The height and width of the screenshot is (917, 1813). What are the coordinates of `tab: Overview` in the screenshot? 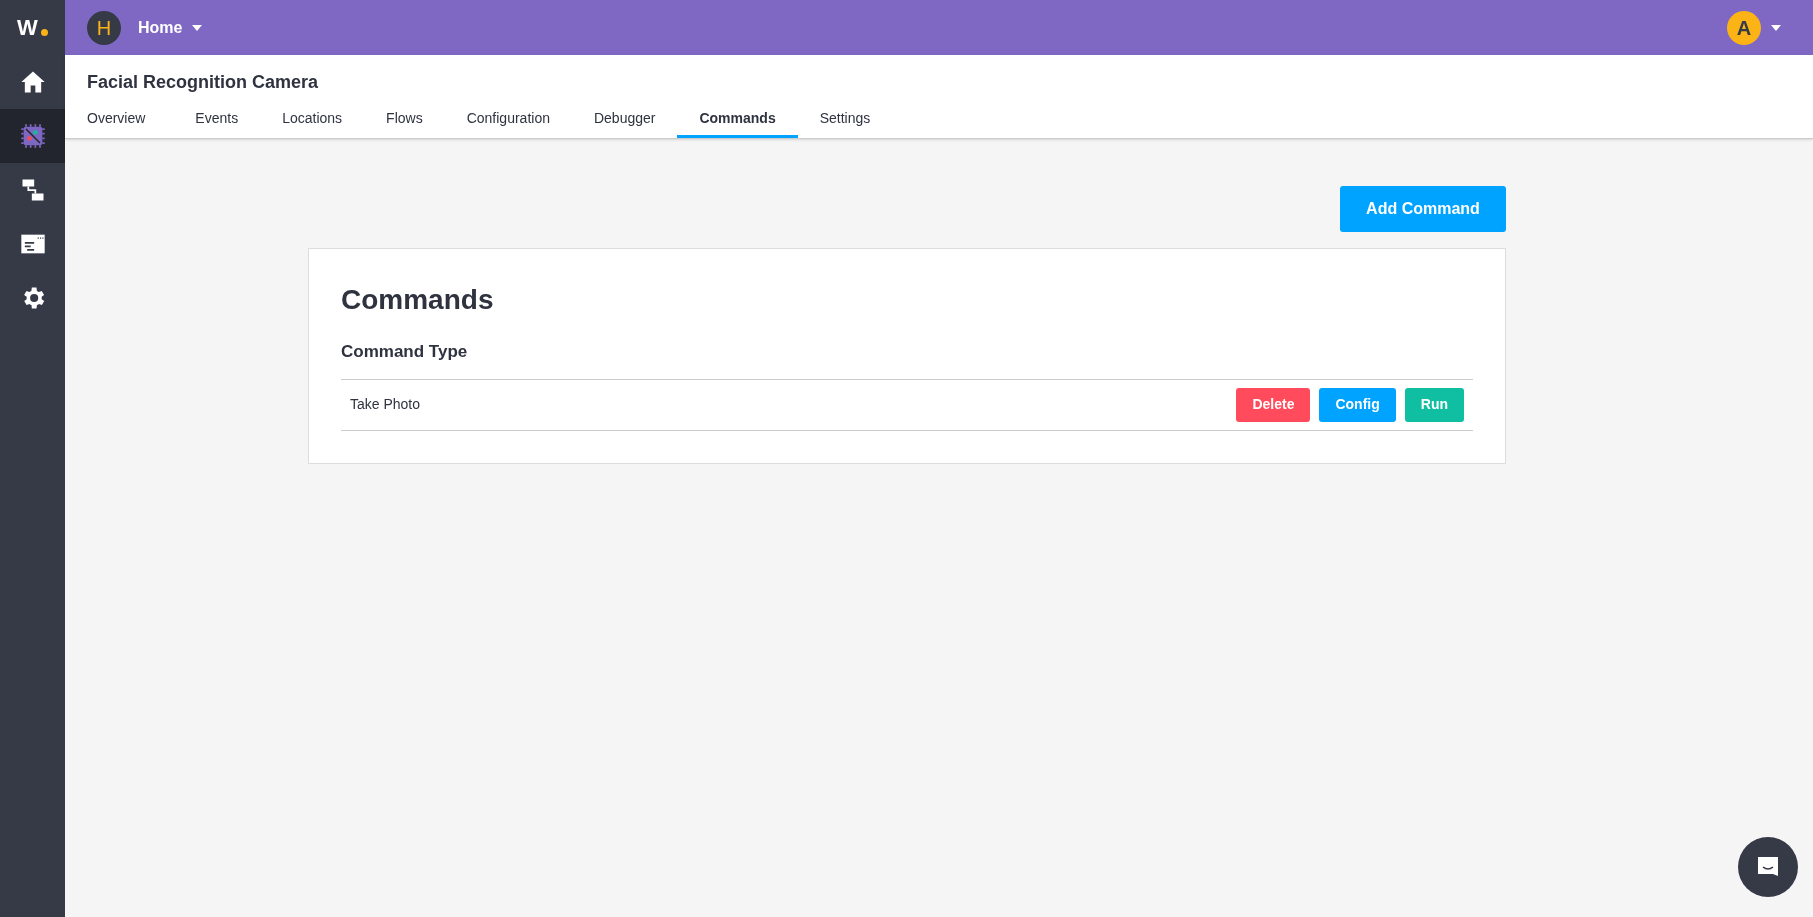 It's located at (130, 120).